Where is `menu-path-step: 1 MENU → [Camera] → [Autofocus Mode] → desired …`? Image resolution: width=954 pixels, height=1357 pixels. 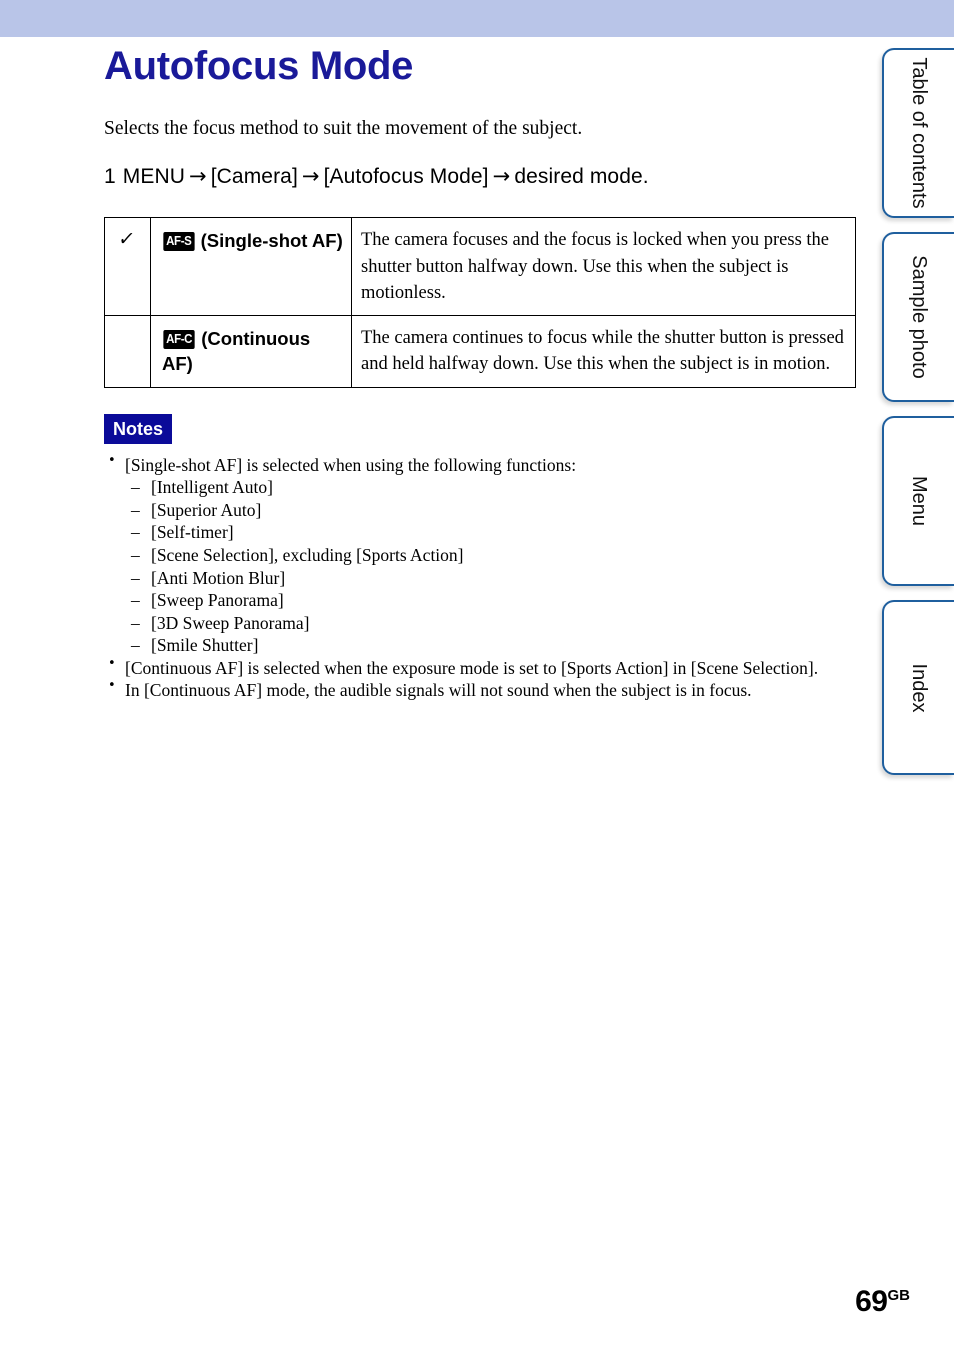 menu-path-step: 1 MENU → [Camera] → [Autofocus Mode] → desired … is located at coordinates (480, 165).